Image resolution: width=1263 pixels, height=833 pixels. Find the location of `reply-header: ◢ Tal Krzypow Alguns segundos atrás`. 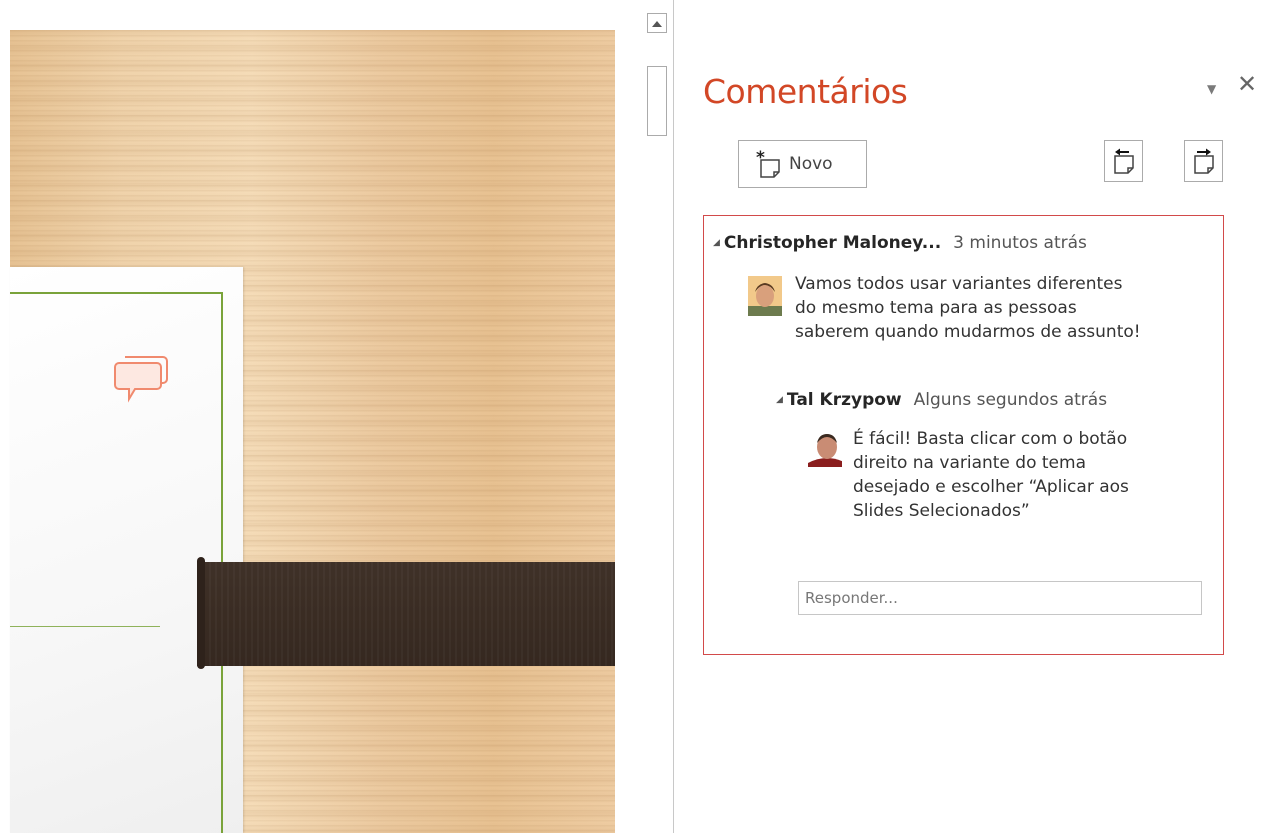

reply-header: ◢ Tal Krzypow Alguns segundos atrás is located at coordinates (941, 400).